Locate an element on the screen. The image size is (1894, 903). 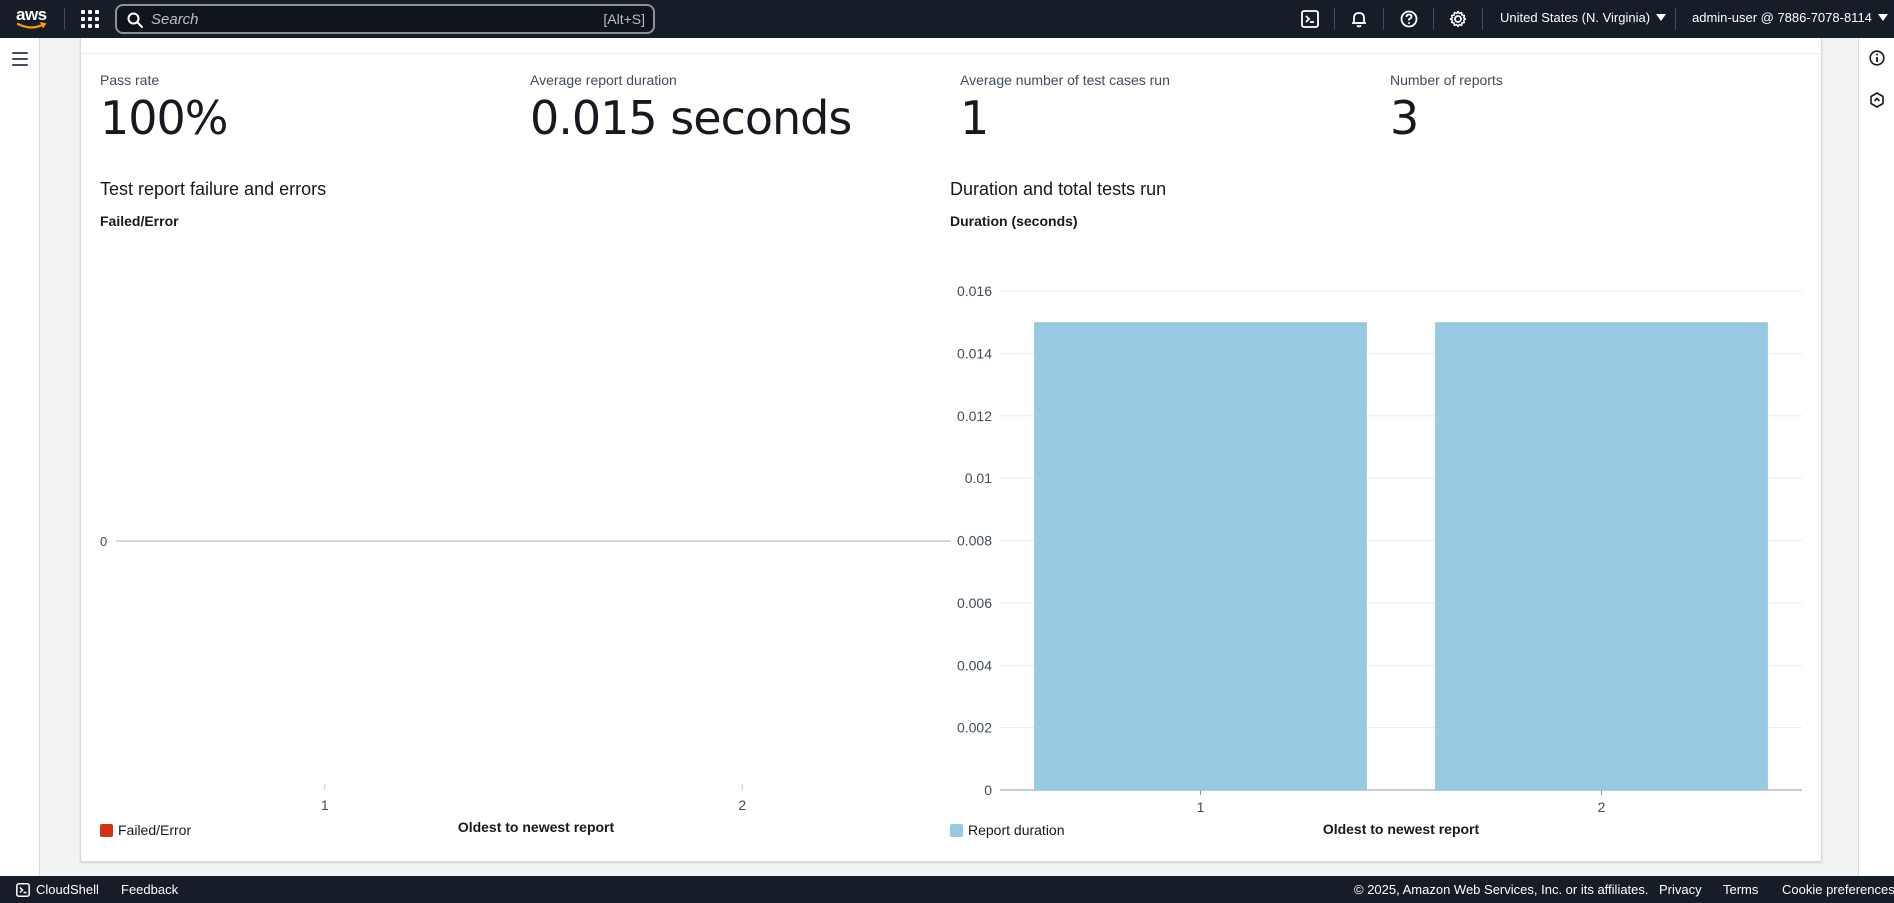
metric-pass-rate: Pass rate 100% is located at coordinates (164, 109).